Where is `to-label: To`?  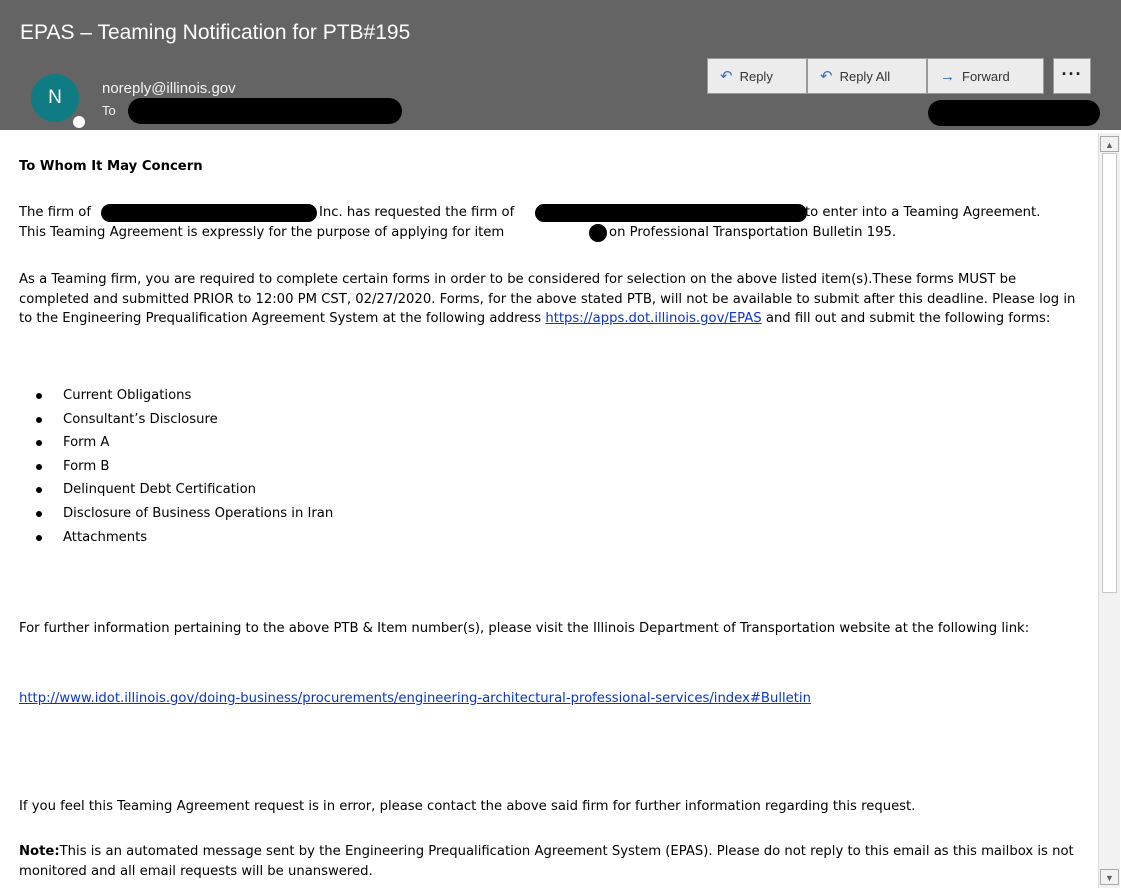 to-label: To is located at coordinates (109, 110).